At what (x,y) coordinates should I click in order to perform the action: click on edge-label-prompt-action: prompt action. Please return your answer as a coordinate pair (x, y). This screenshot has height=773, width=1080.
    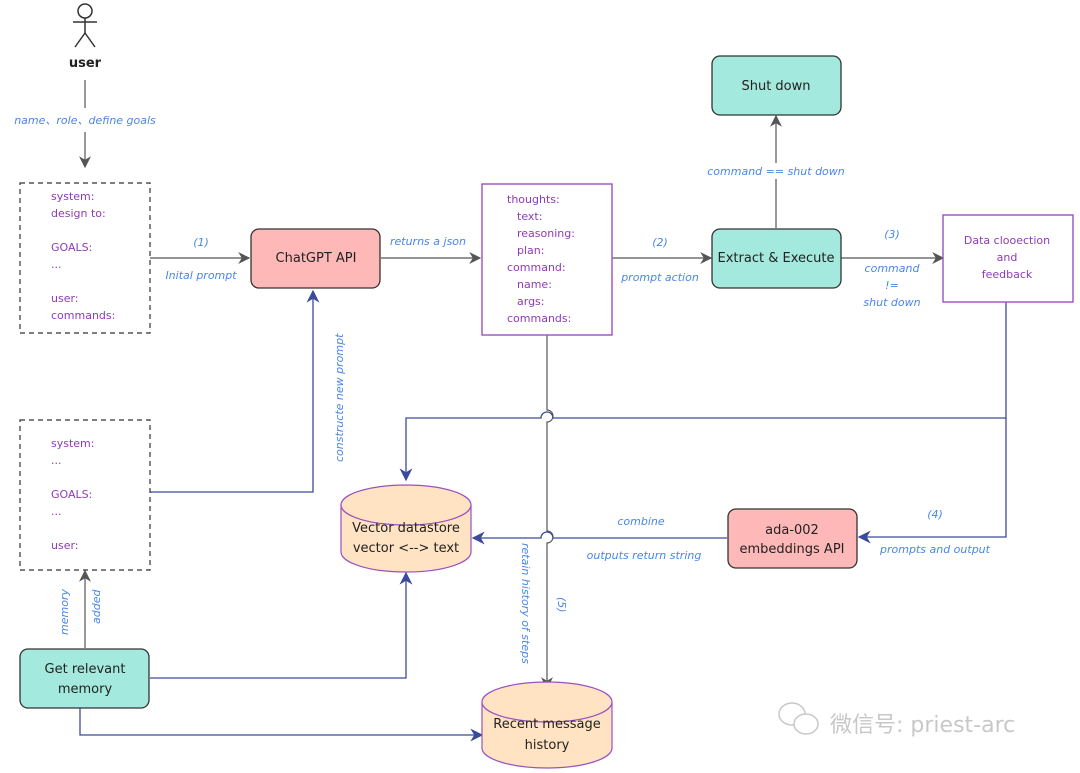
    Looking at the image, I should click on (659, 277).